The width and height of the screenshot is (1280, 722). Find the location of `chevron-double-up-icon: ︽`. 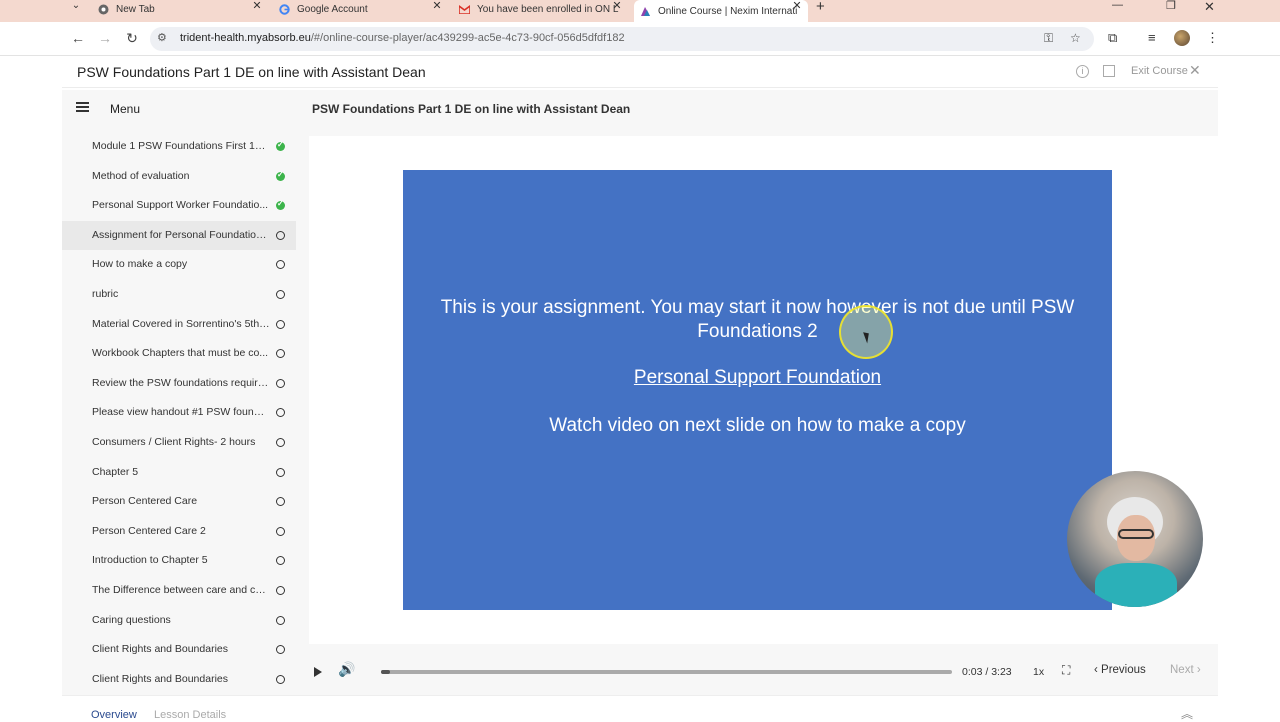

chevron-double-up-icon: ︽ is located at coordinates (1187, 713).